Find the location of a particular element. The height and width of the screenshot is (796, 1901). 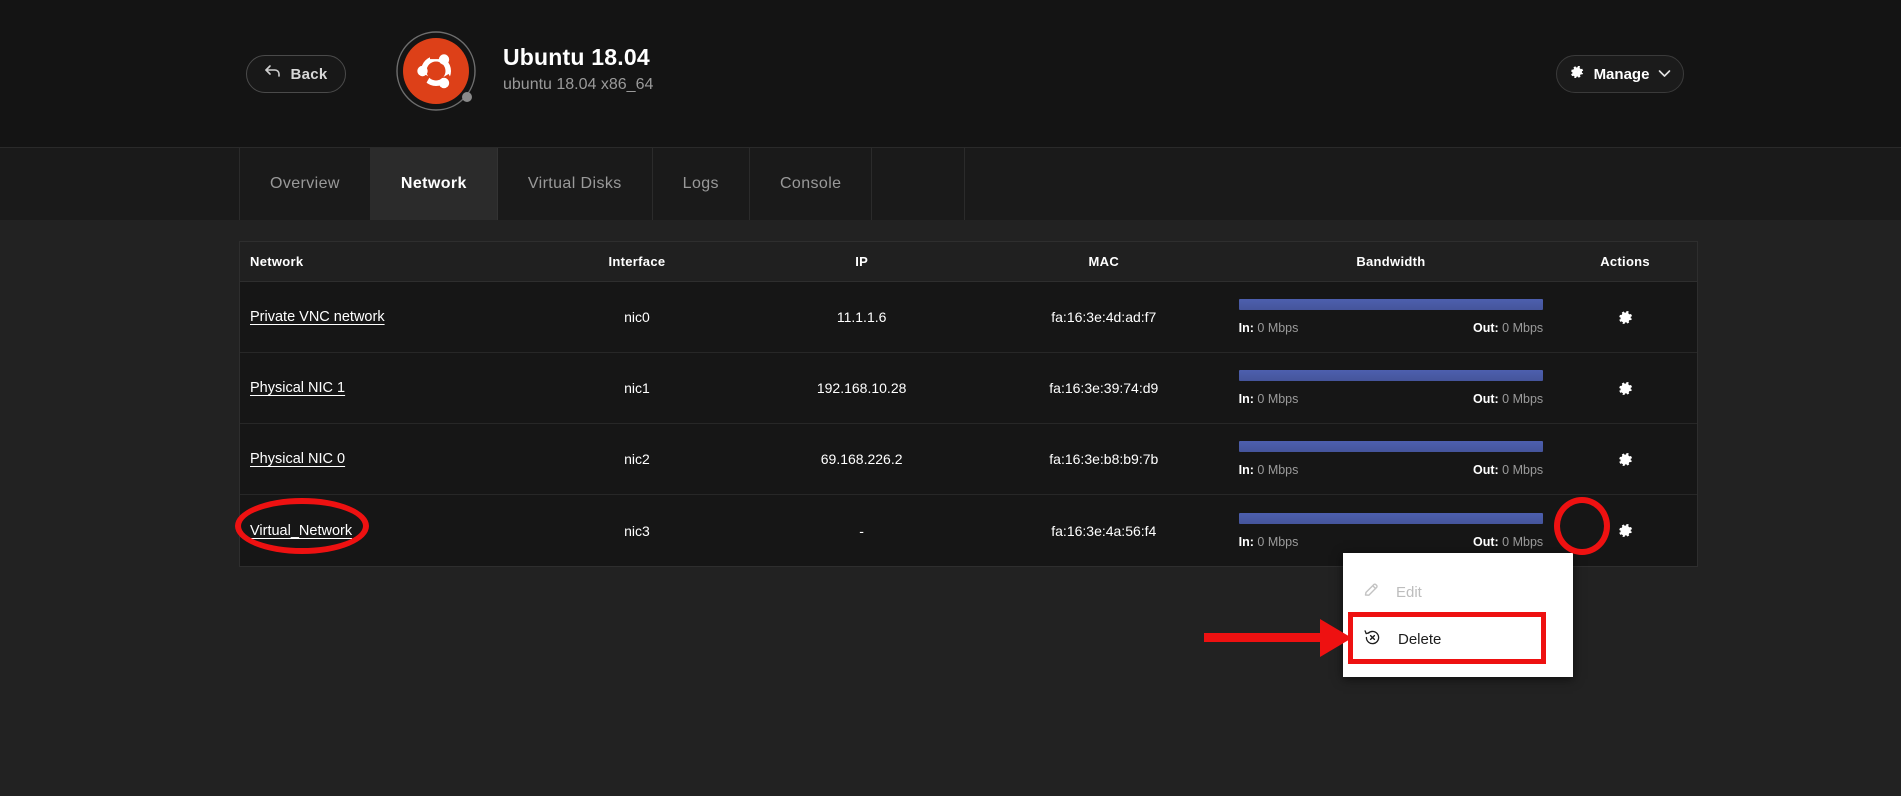

cell-network: Physical NIC 0 is located at coordinates (385, 459).